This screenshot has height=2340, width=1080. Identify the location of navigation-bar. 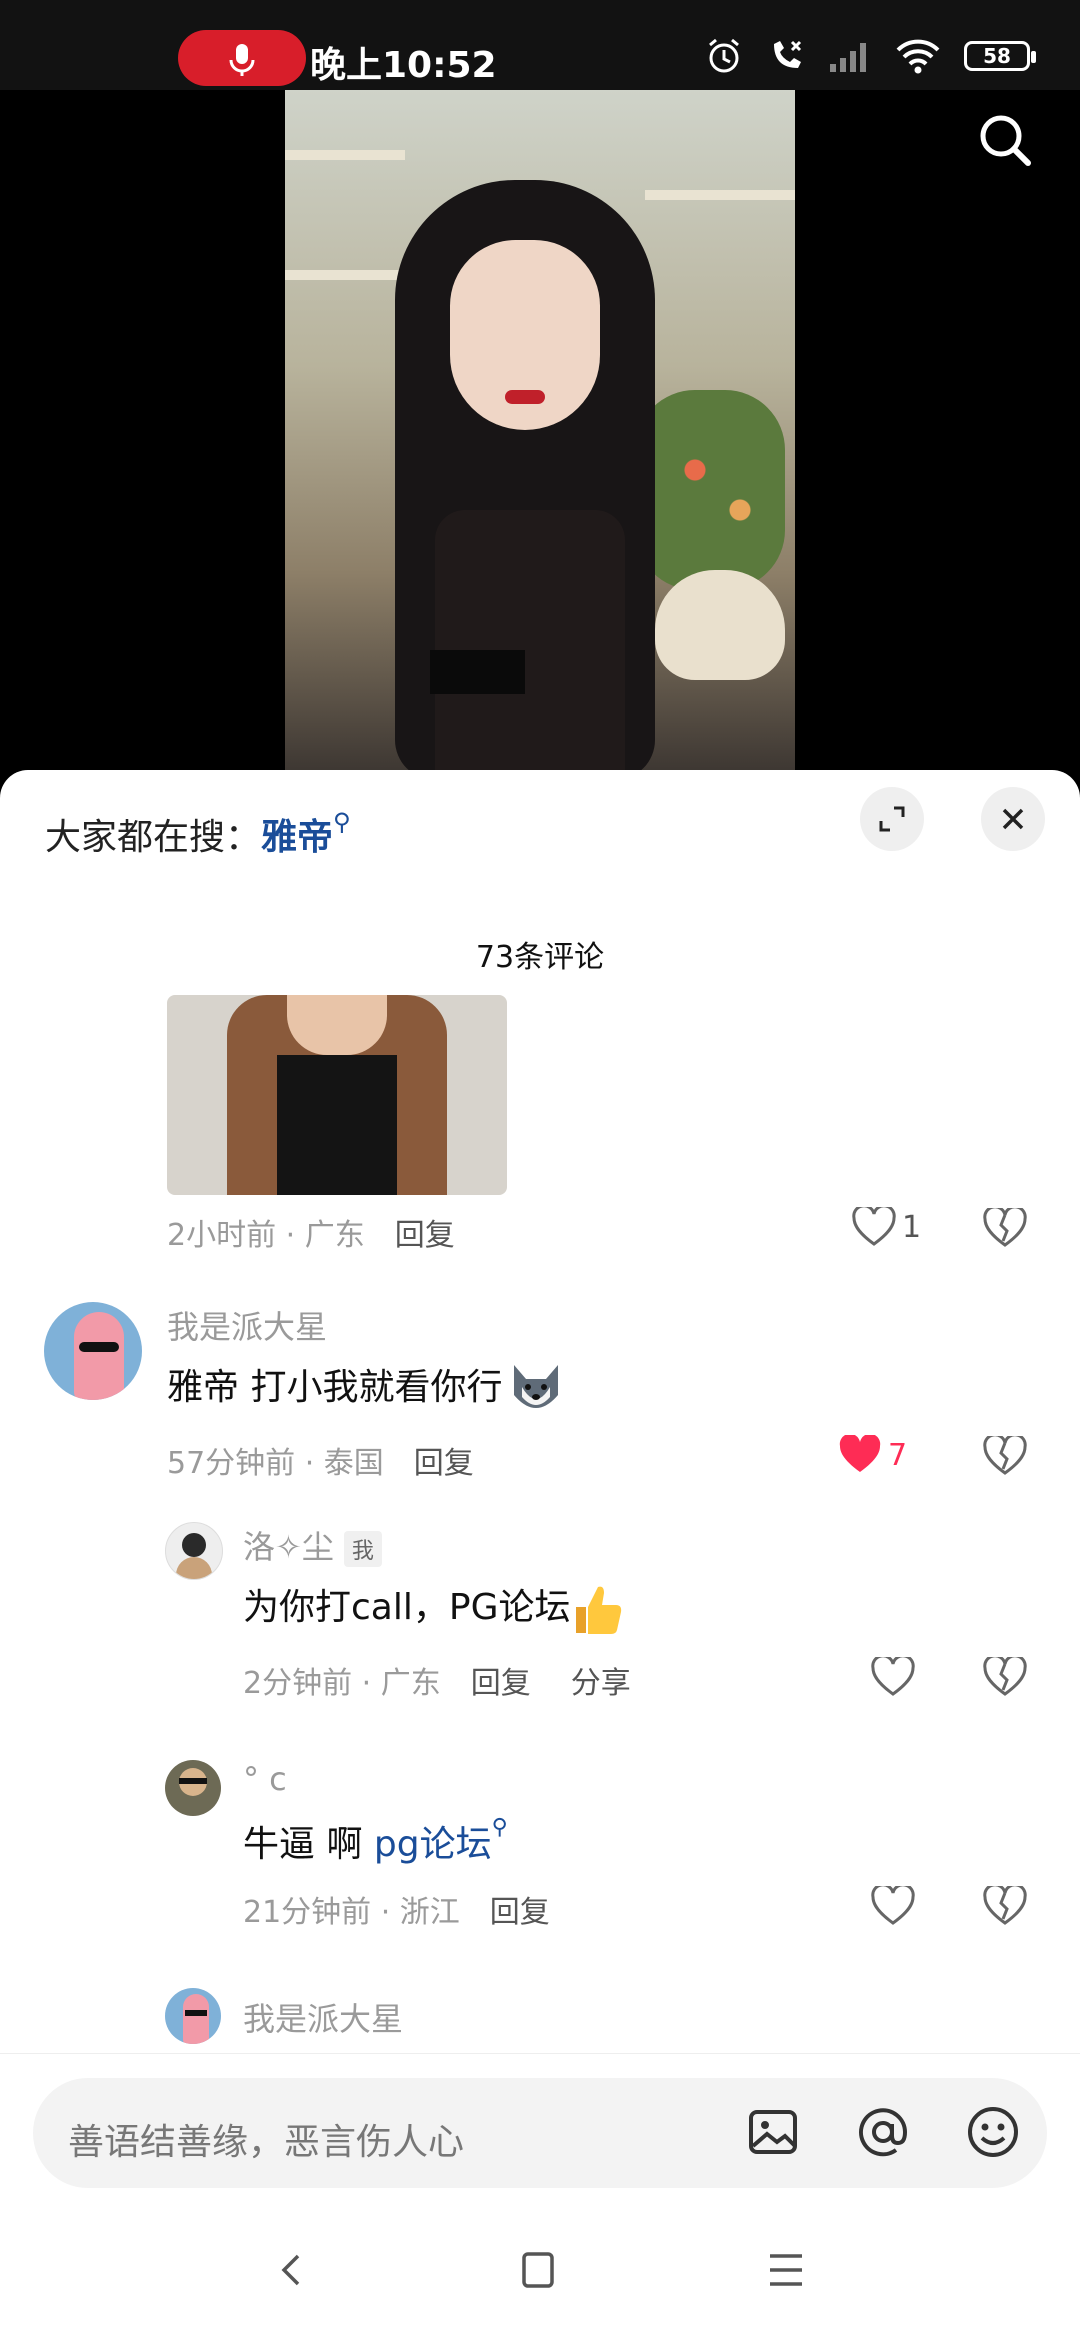
(540, 2270).